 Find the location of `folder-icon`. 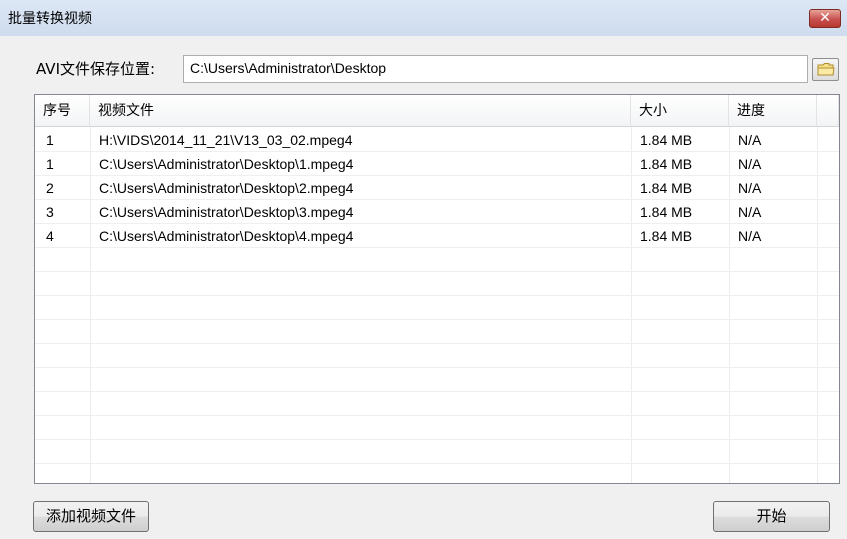

folder-icon is located at coordinates (826, 69).